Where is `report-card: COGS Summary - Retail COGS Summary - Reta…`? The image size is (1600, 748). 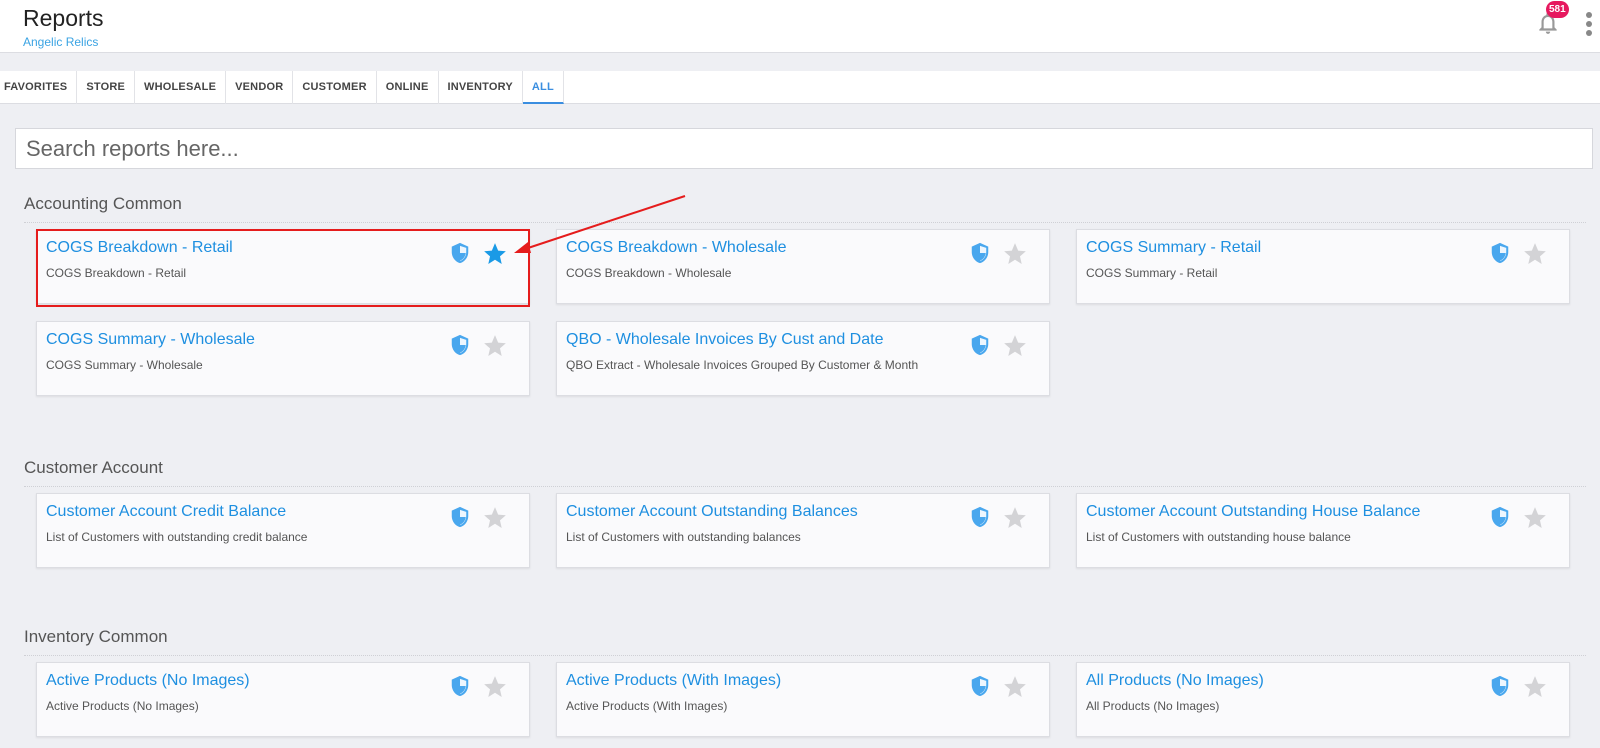
report-card: COGS Summary - Retail COGS Summary - Reta… is located at coordinates (1323, 266).